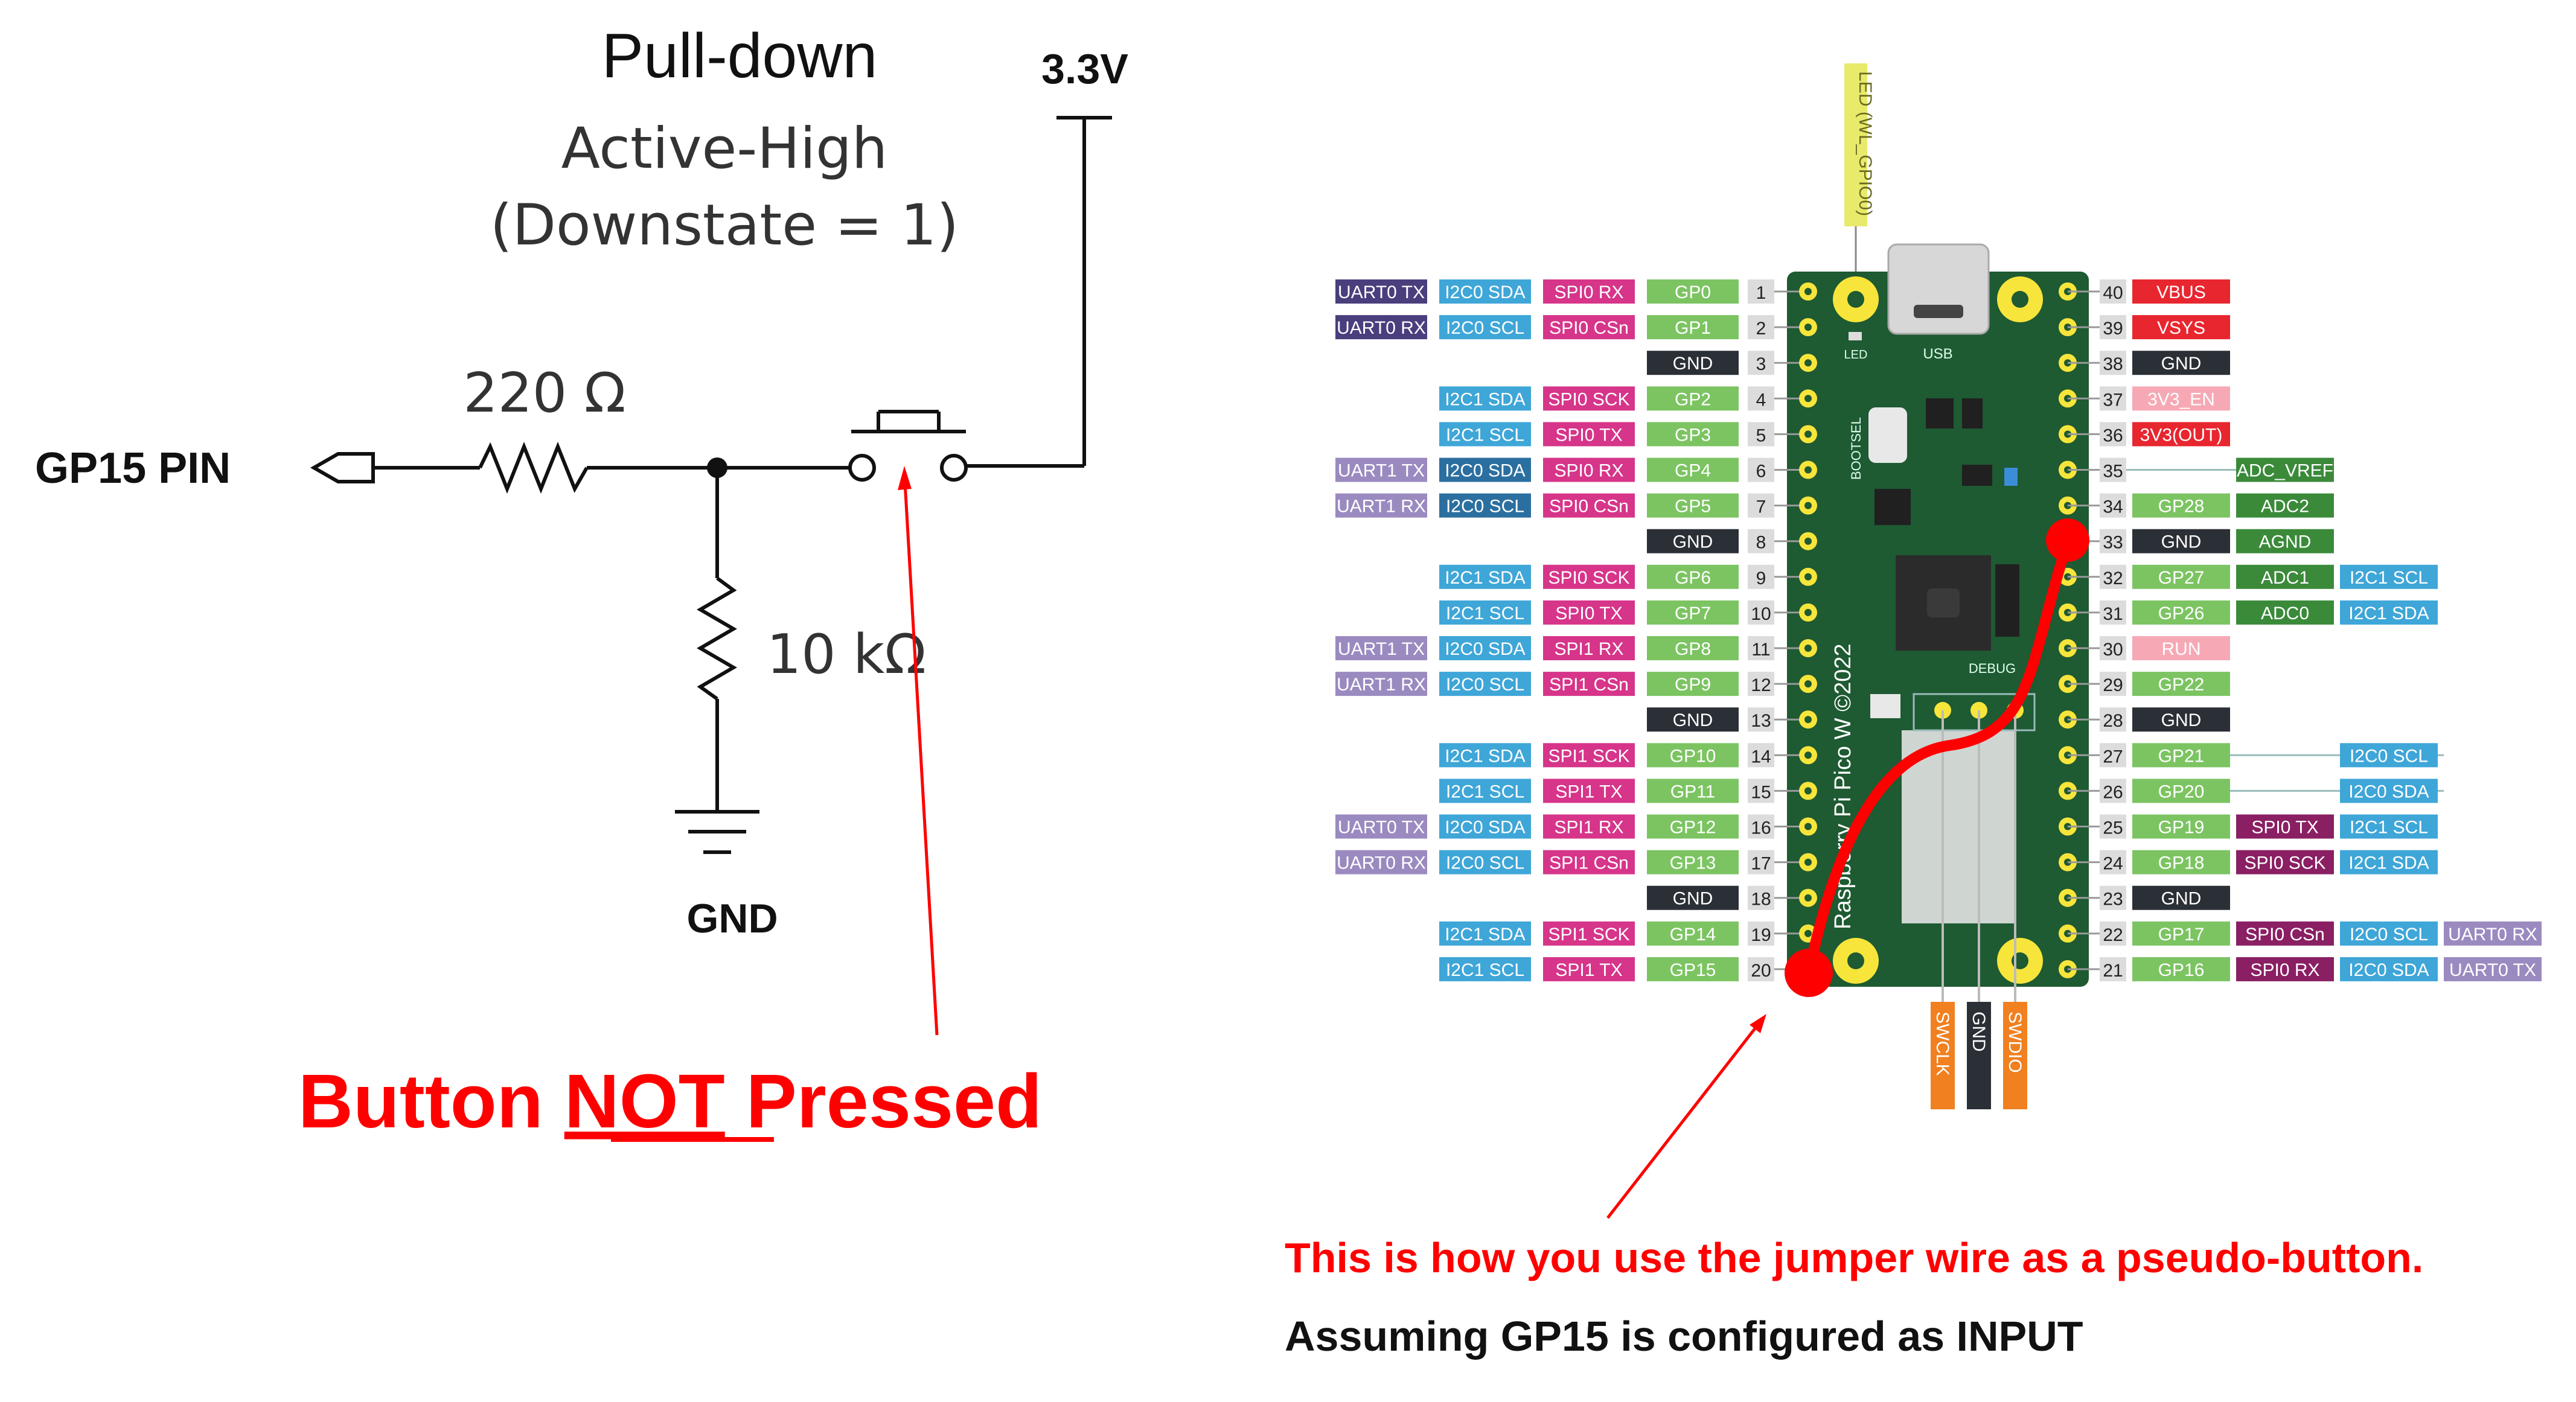 The image size is (2576, 1402). I want to click on left-pin-row: 14 GP10 SPI1 SCK I2C1 SDA, so click(1628, 755).